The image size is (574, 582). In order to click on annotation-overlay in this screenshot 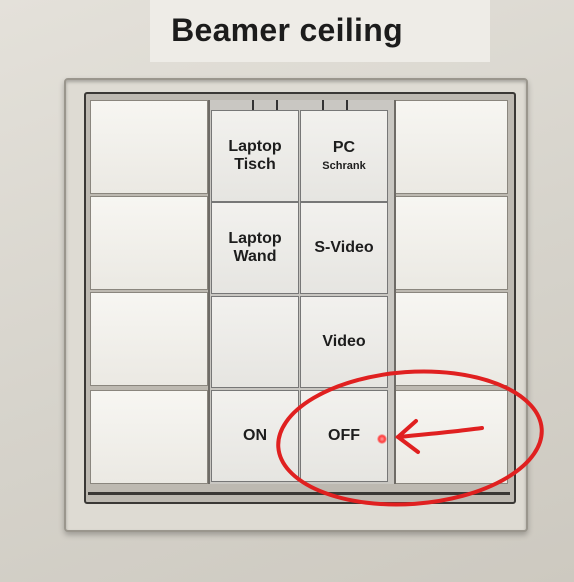, I will do `click(410, 438)`.